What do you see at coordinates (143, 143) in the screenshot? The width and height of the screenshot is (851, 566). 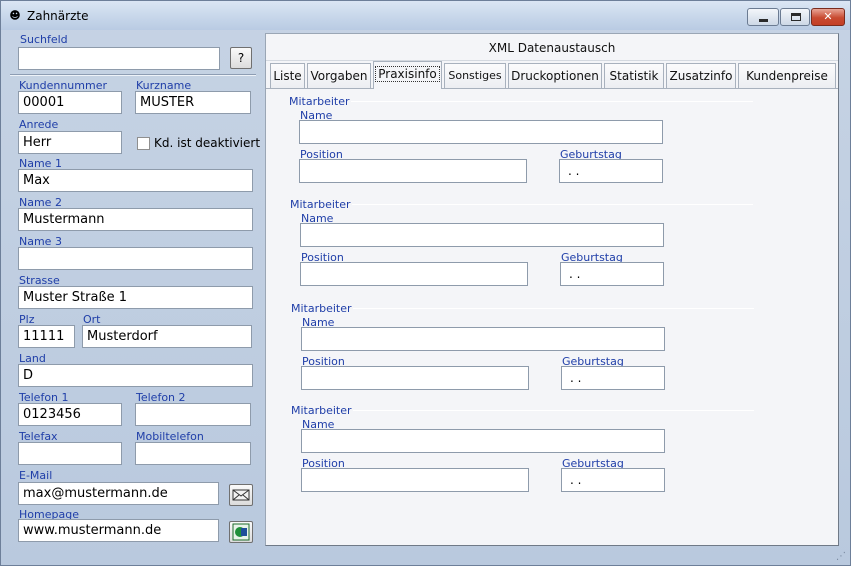 I see `deactivated-checkbox` at bounding box center [143, 143].